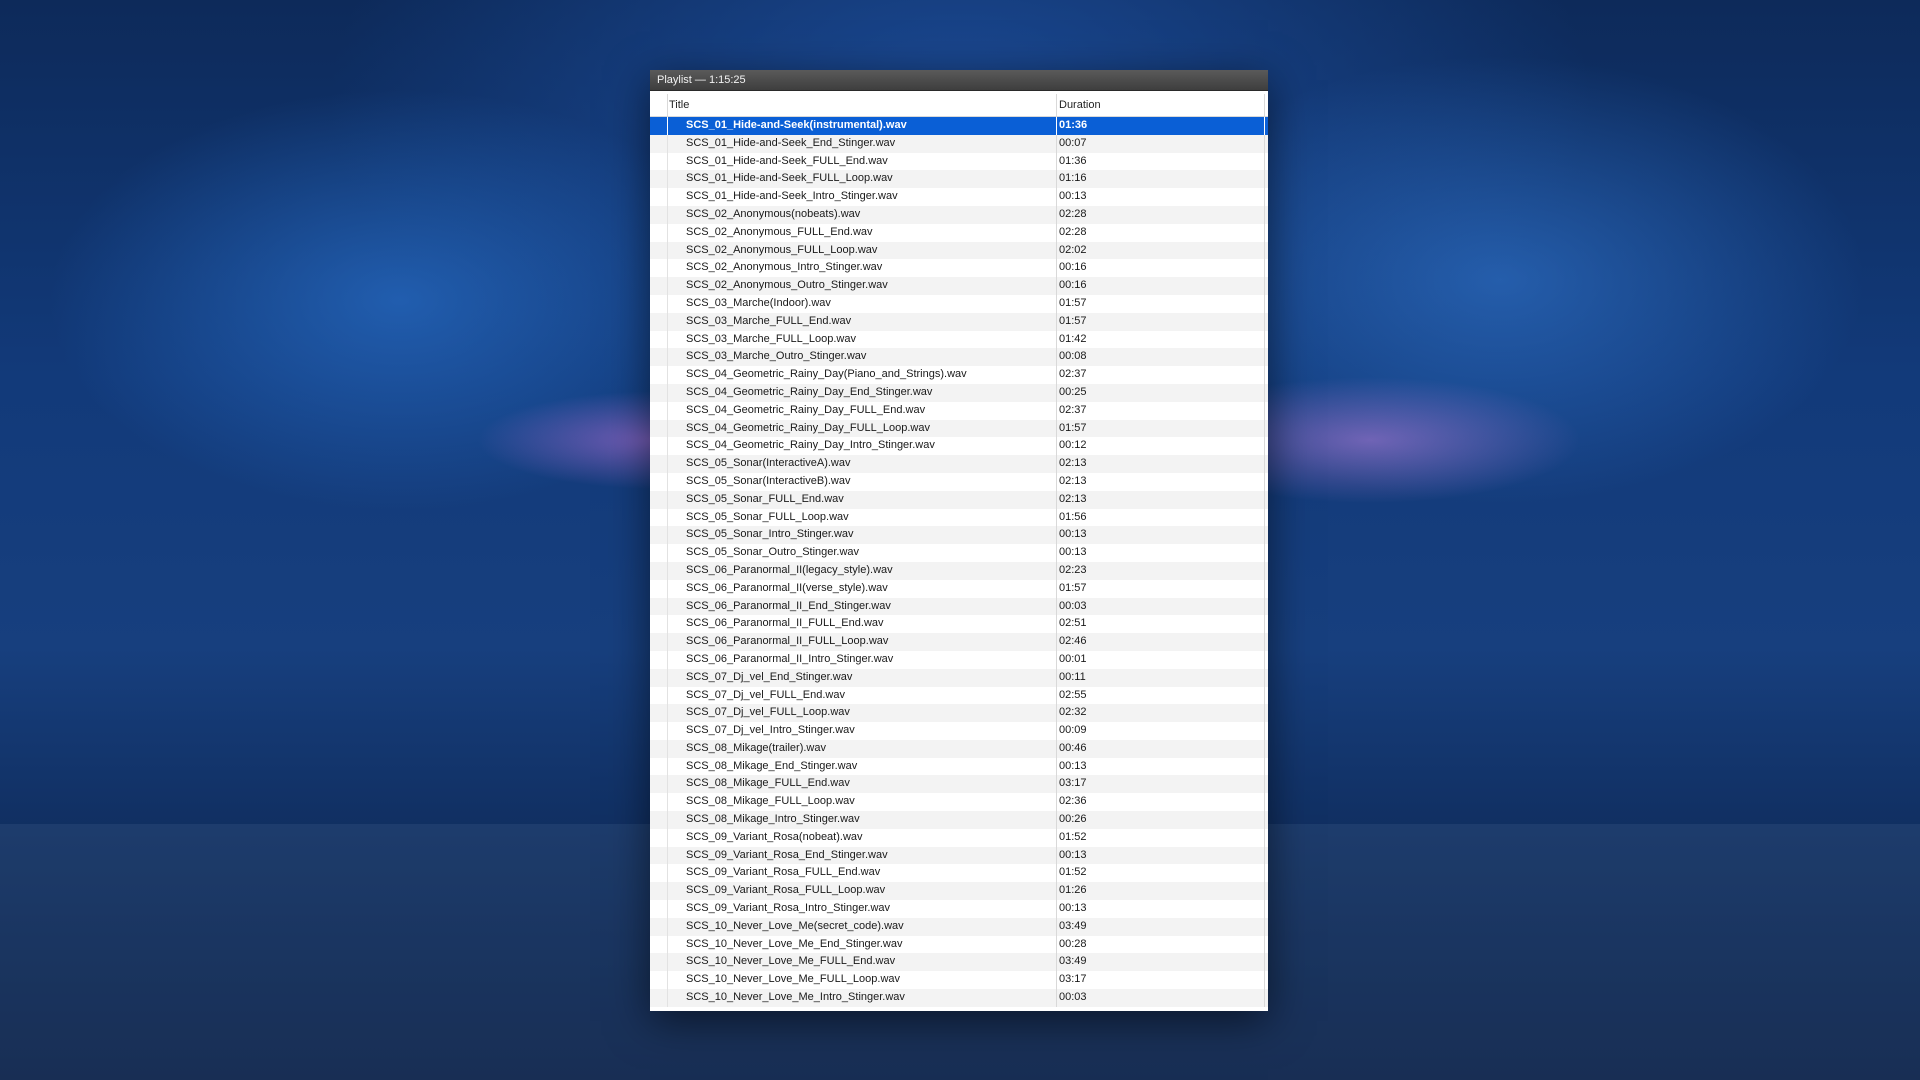  I want to click on table-row: SCS_06_Paranormal_II_FULL_Loop.wav 02:46, so click(959, 642).